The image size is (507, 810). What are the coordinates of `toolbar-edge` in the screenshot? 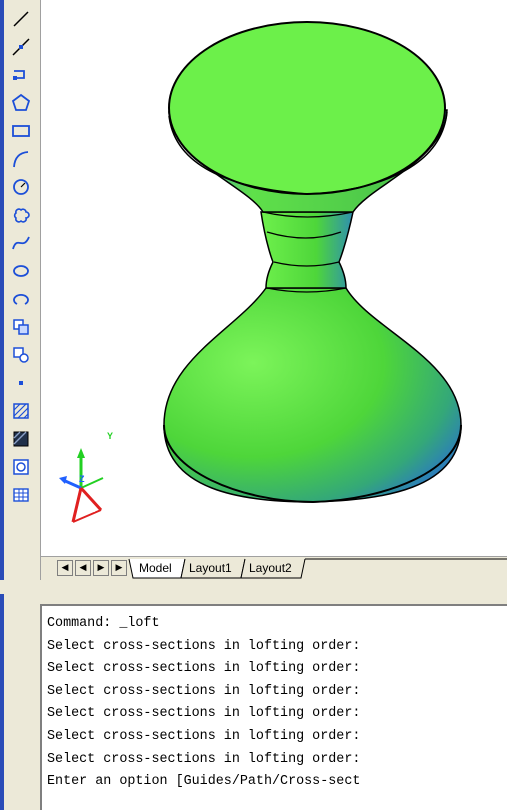 It's located at (2, 290).